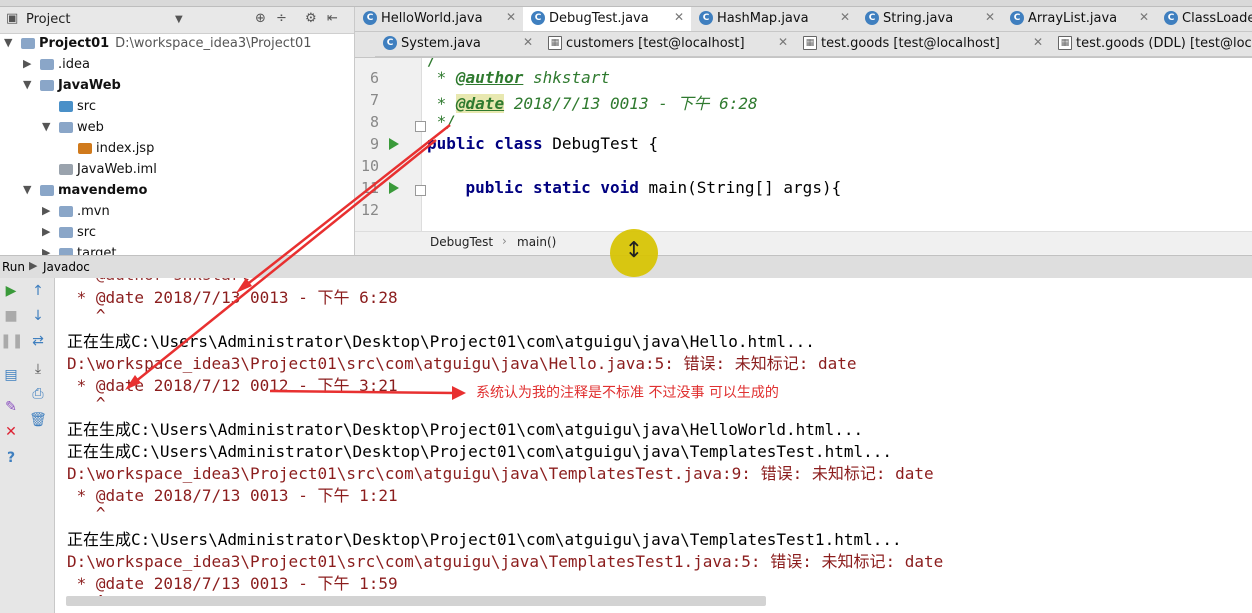  Describe the element at coordinates (627, 393) in the screenshot. I see `annotation-note: 系统认为我的注释是不标准 不过没事 可以生成的` at that location.